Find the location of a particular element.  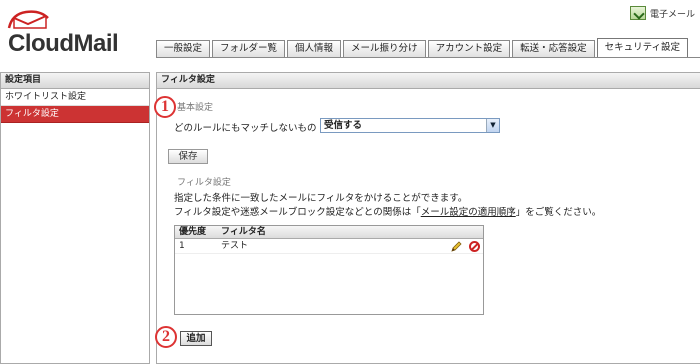

filter-table-header: 優先度 フィルタ名 is located at coordinates (329, 232).